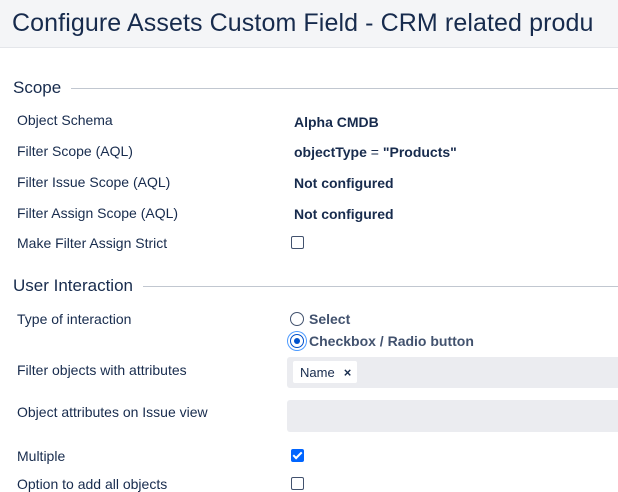 This screenshot has height=492, width=618. What do you see at coordinates (92, 484) in the screenshot?
I see `option-to-add-all-objects-label: Option to add all objects` at bounding box center [92, 484].